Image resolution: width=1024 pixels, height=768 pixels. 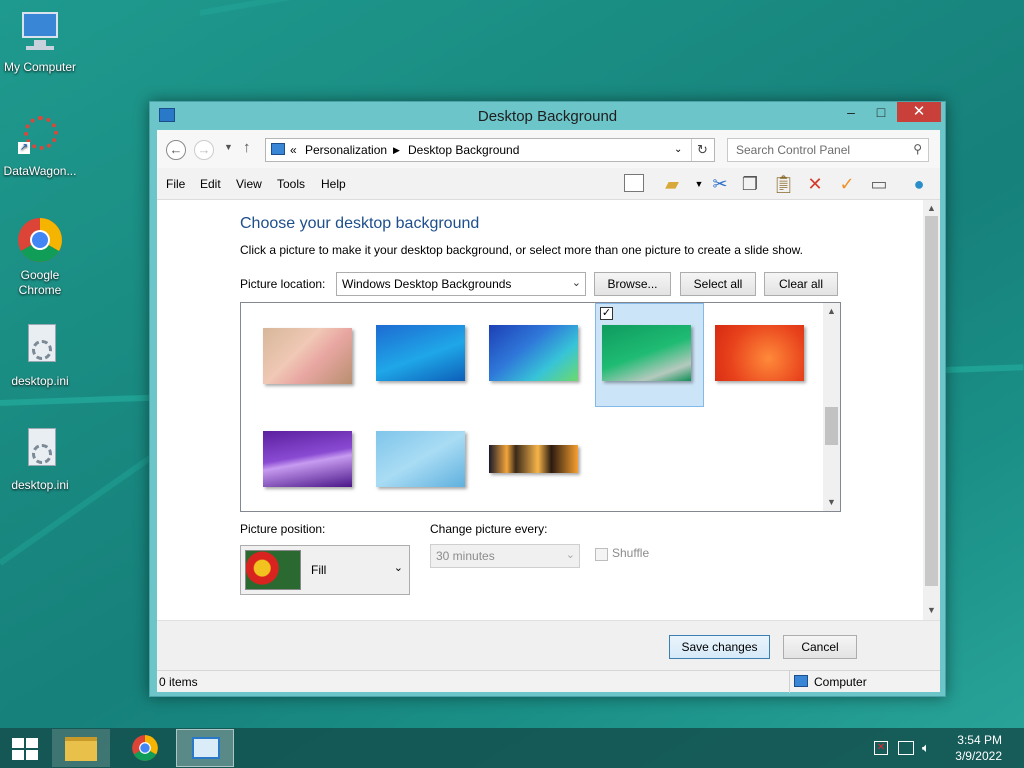 What do you see at coordinates (718, 284) in the screenshot?
I see `select-all-button: Select all` at bounding box center [718, 284].